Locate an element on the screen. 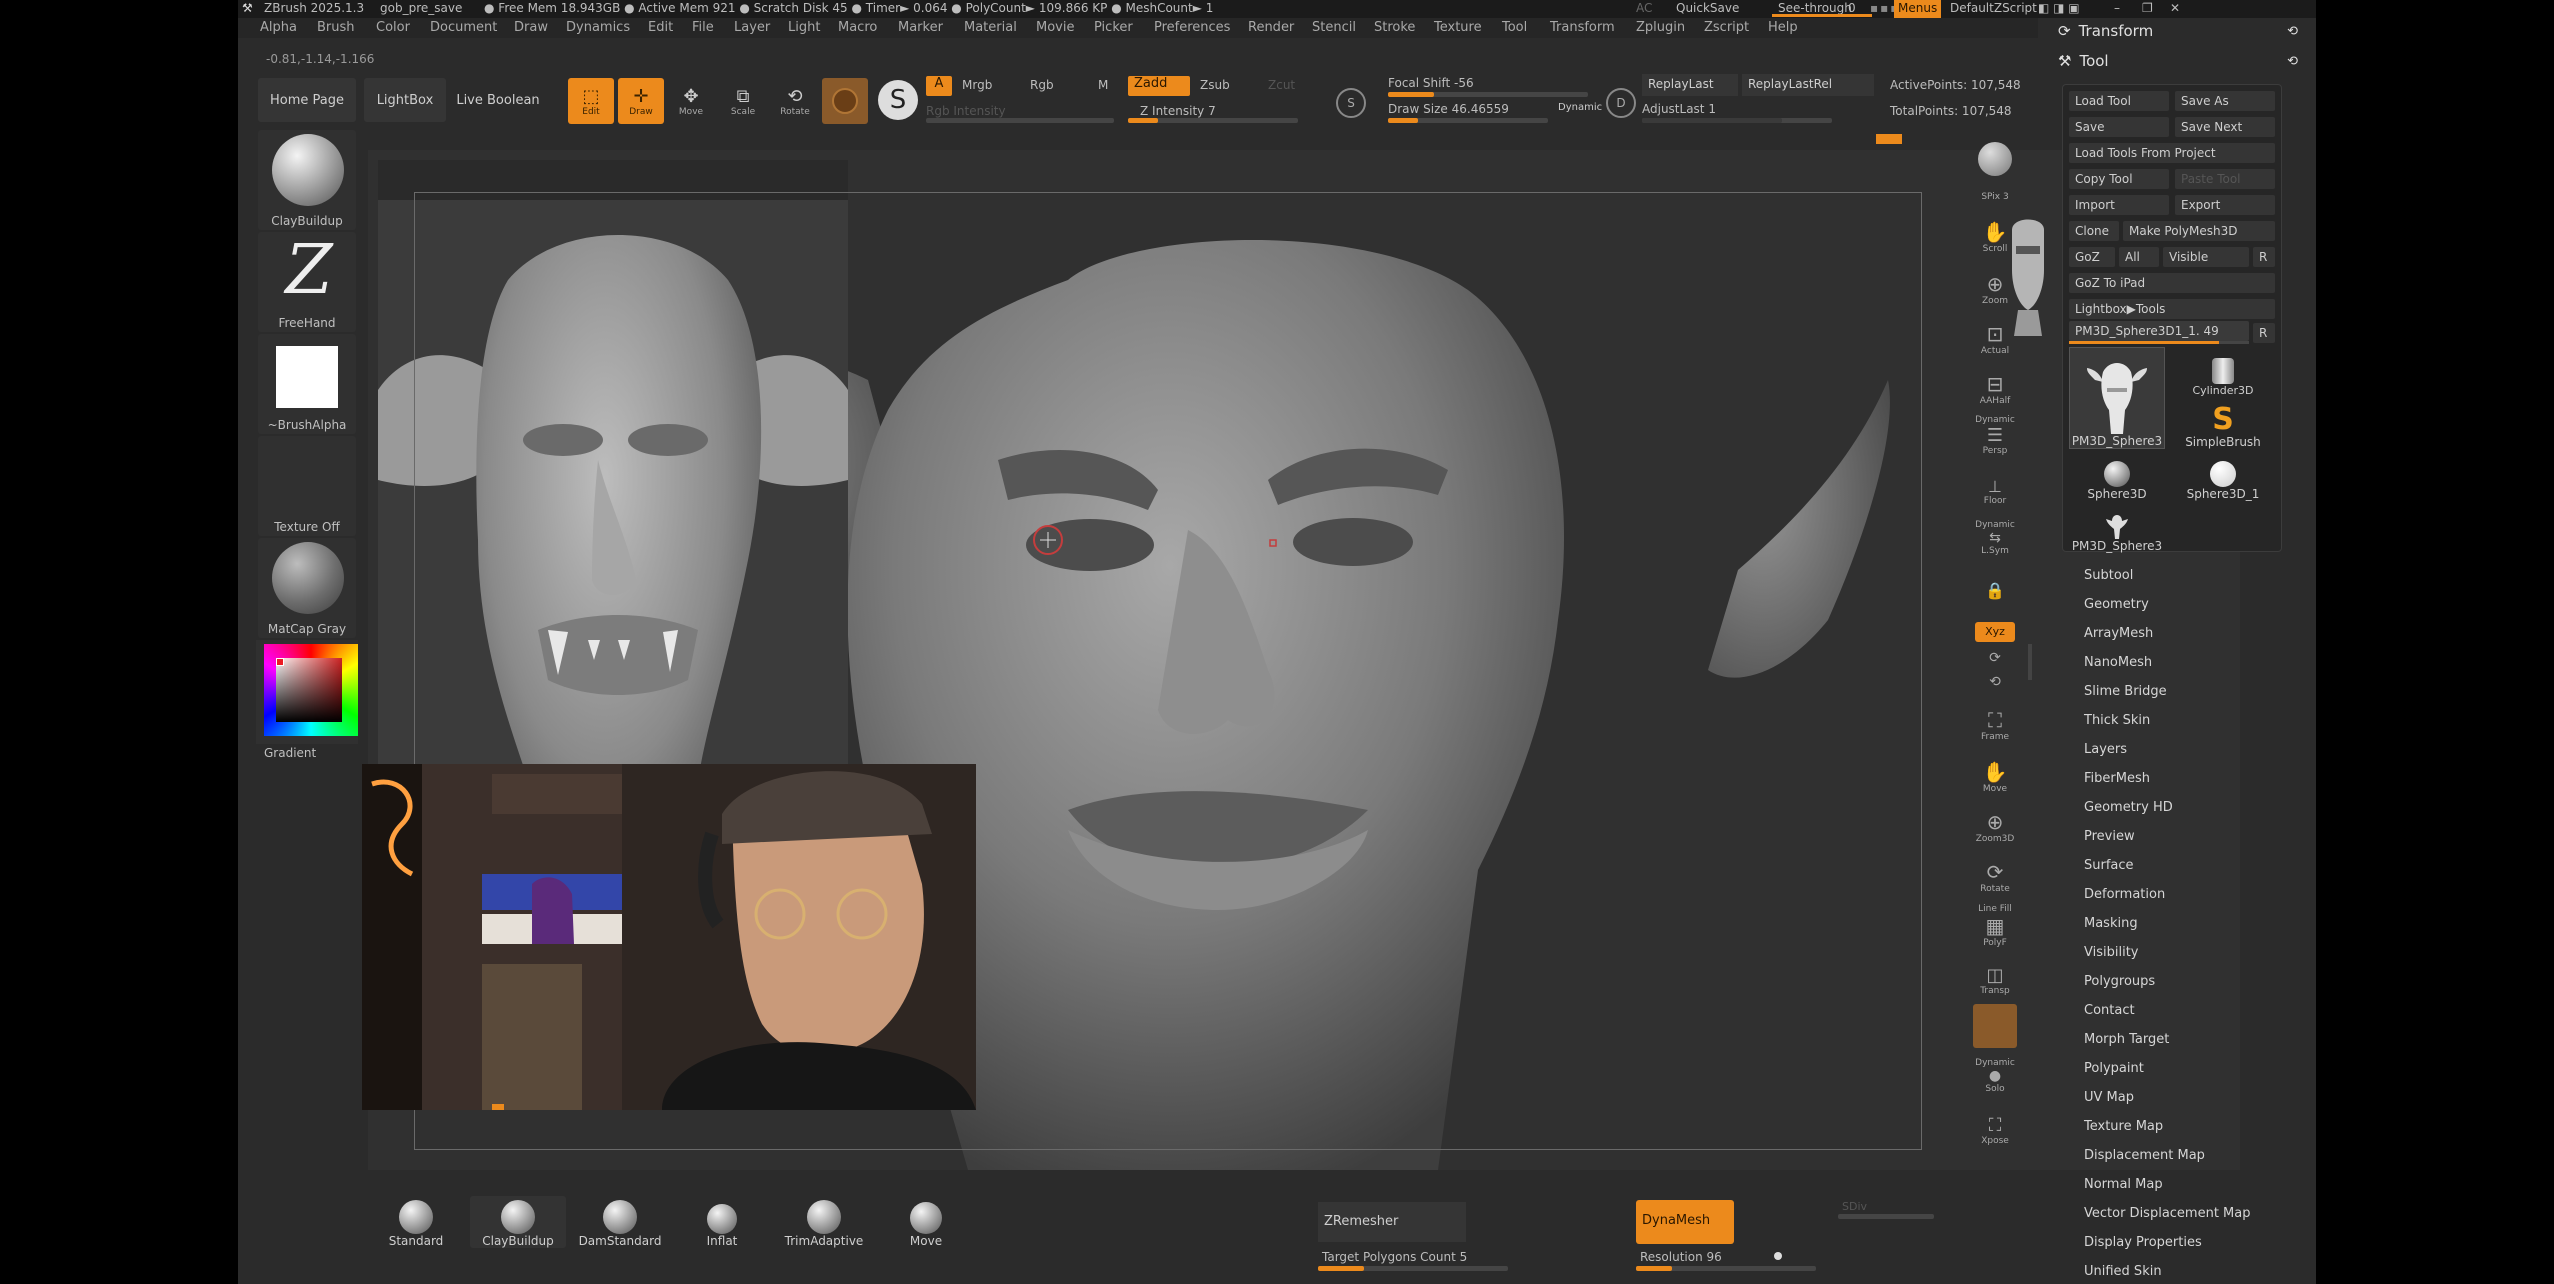 This screenshot has width=2554, height=1284. menu-macro: Macro is located at coordinates (857, 27).